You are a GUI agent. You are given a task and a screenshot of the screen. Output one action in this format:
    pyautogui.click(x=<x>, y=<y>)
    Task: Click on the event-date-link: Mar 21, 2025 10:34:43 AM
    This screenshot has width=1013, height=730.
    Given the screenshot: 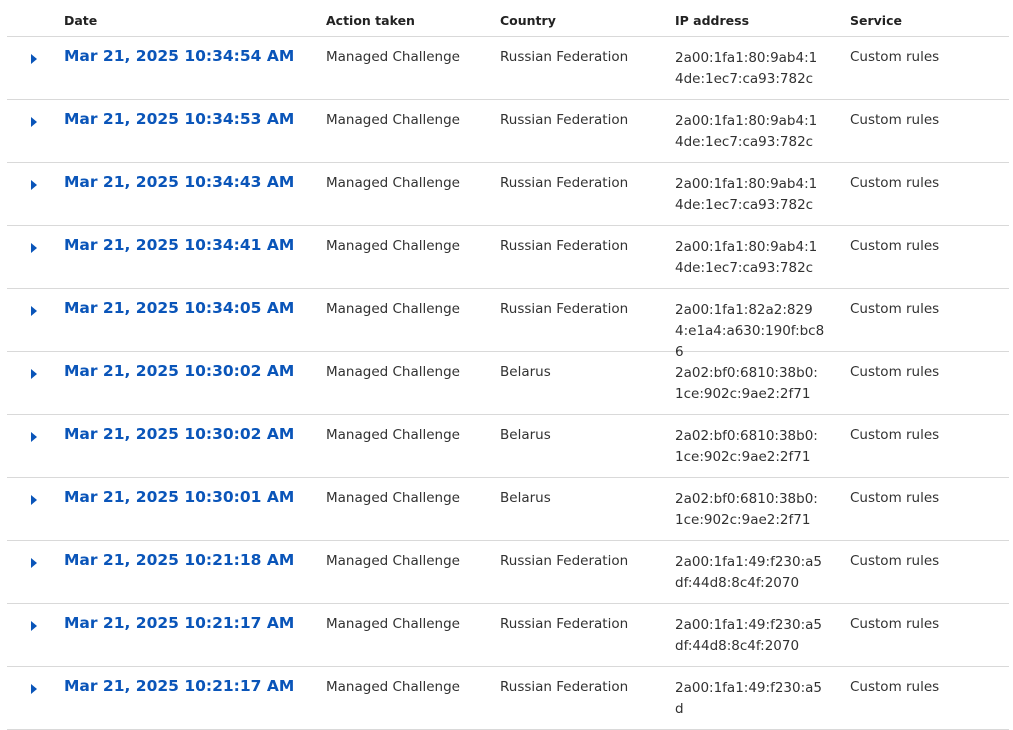 What is the action you would take?
    pyautogui.click(x=179, y=182)
    